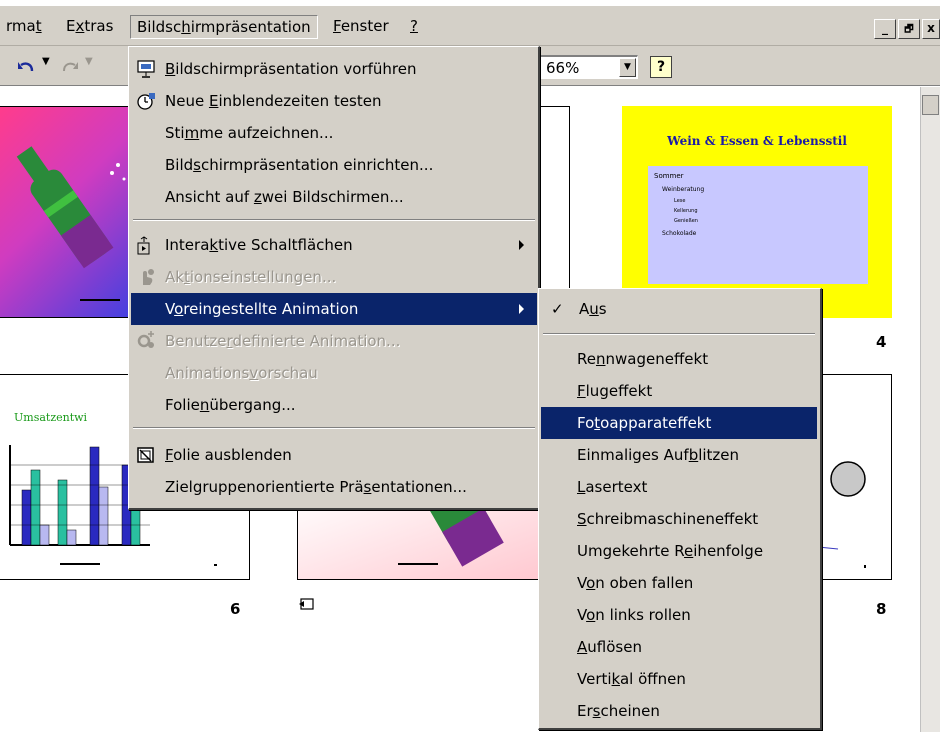  What do you see at coordinates (588, 67) in the screenshot?
I see `zoom-select: 66% ▼` at bounding box center [588, 67].